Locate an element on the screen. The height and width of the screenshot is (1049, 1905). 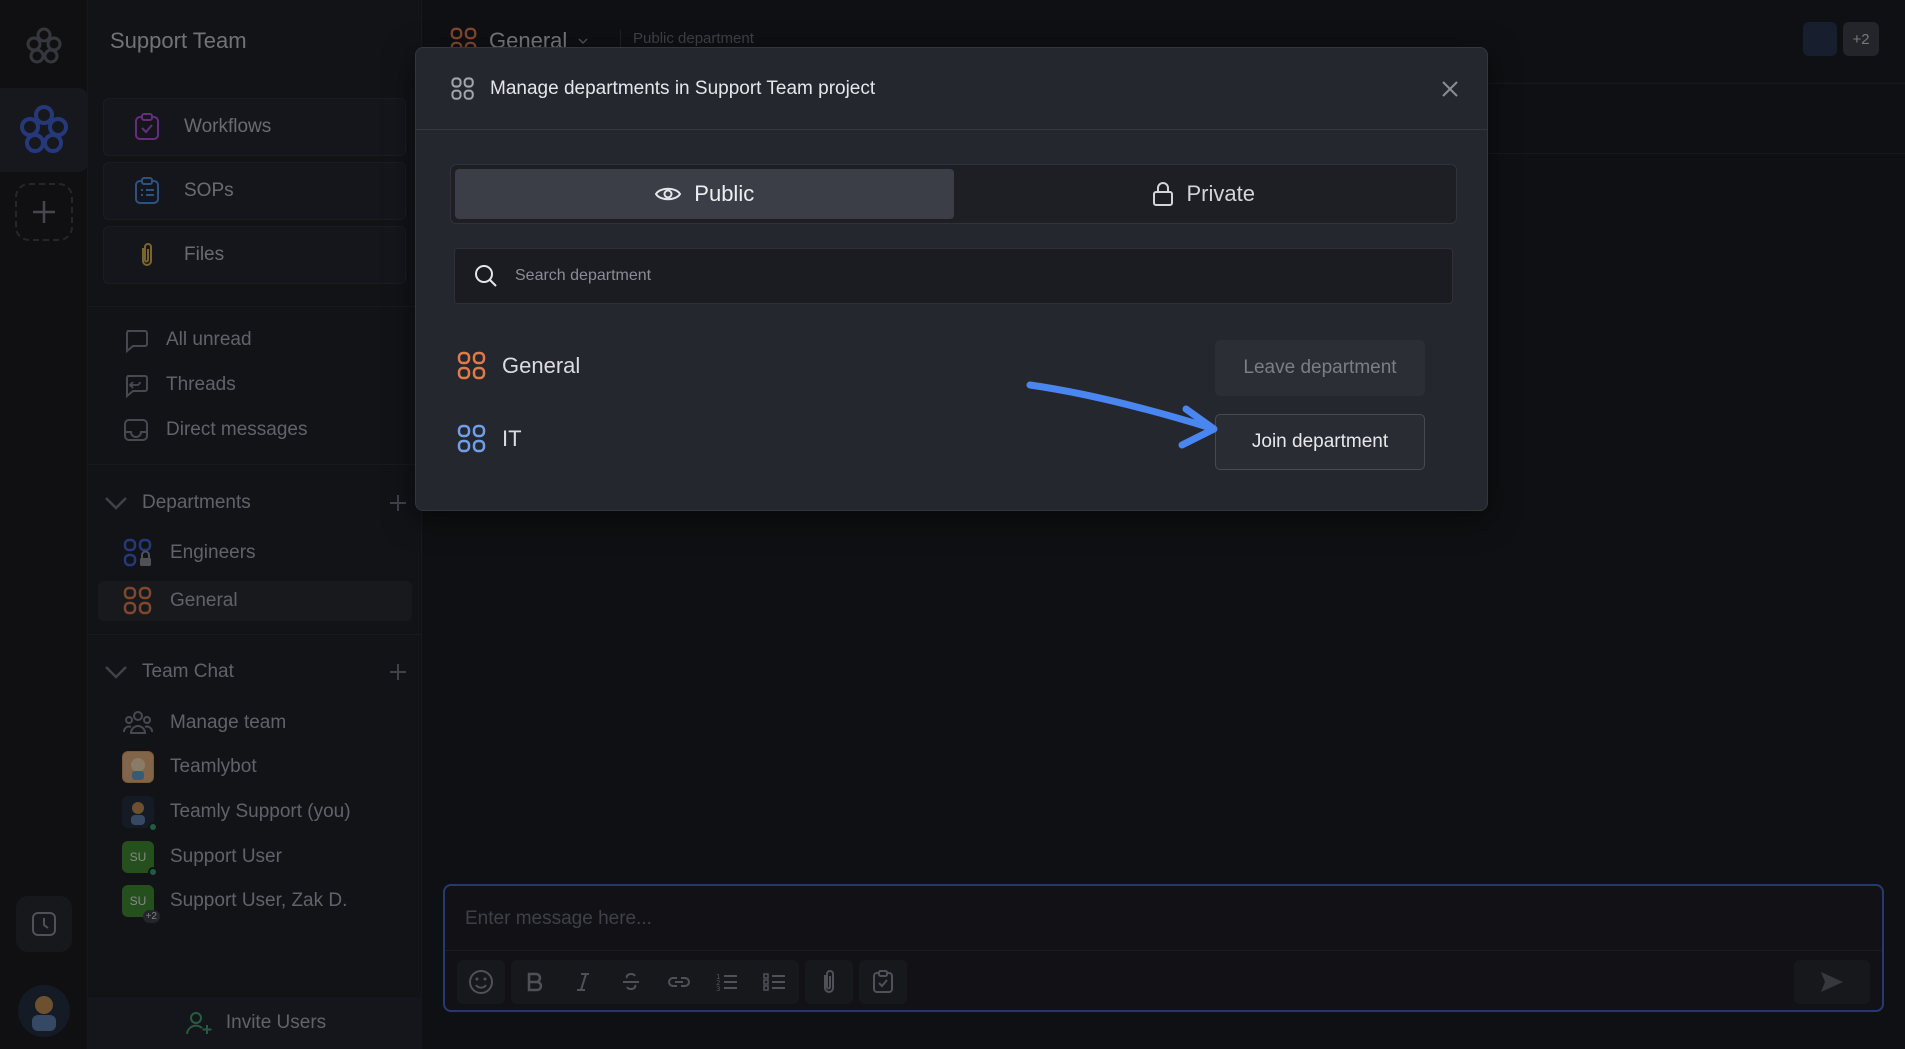
close-button is located at coordinates (1450, 89).